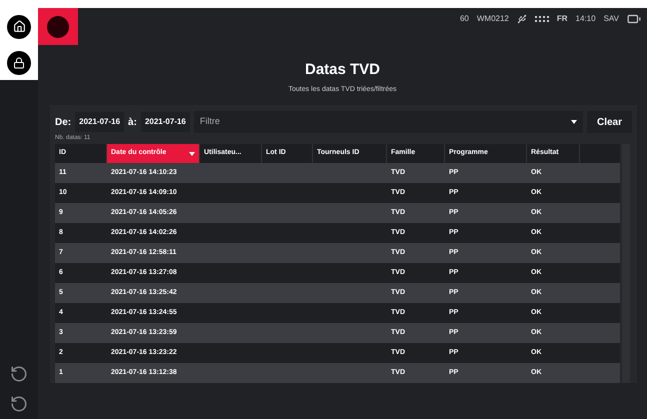 The width and height of the screenshot is (647, 419). What do you see at coordinates (99, 122) in the screenshot?
I see `from-date-field: 2021-07-16` at bounding box center [99, 122].